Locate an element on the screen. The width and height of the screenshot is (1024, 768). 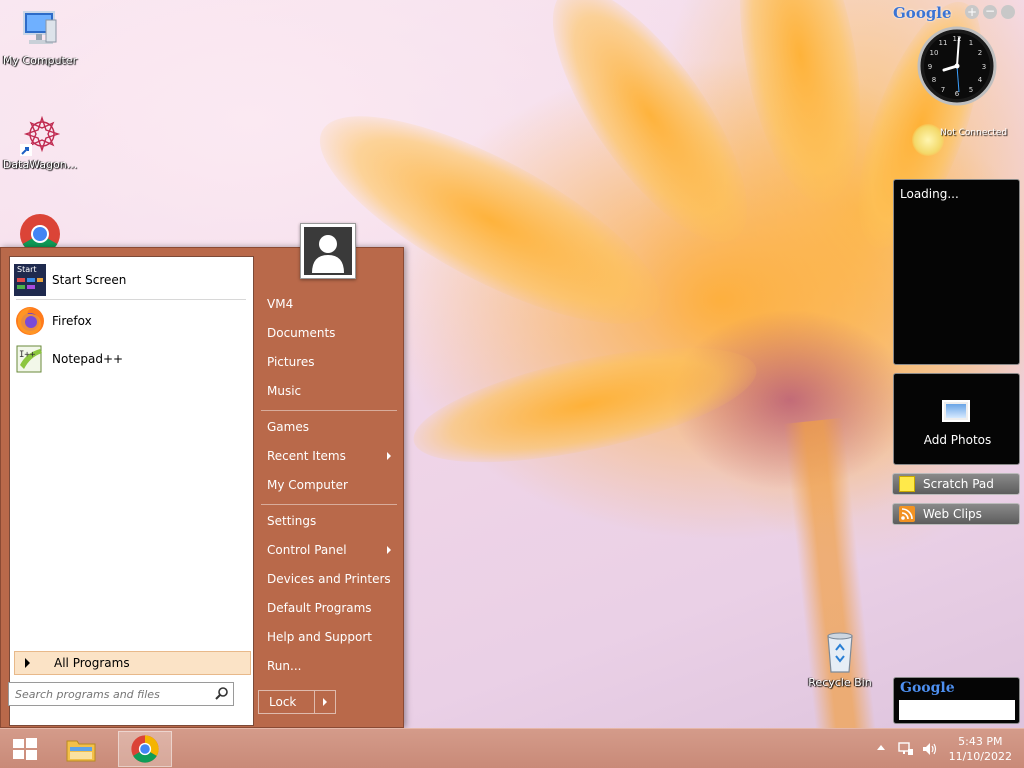
start-link-pictures: Pictures is located at coordinates (332, 362).